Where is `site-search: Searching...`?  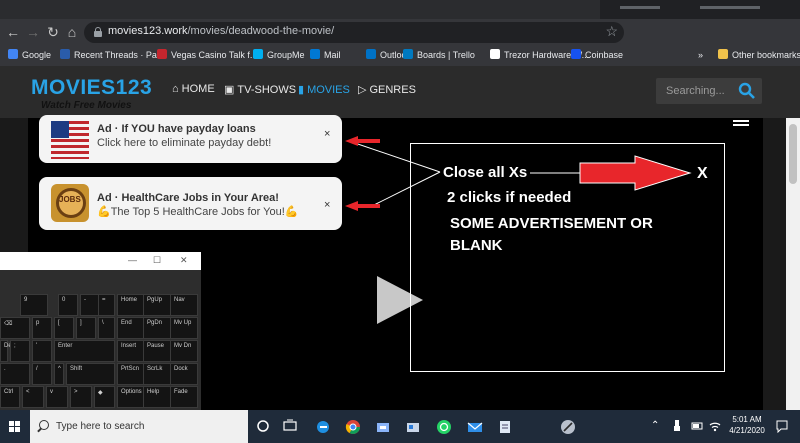 site-search: Searching... is located at coordinates (709, 91).